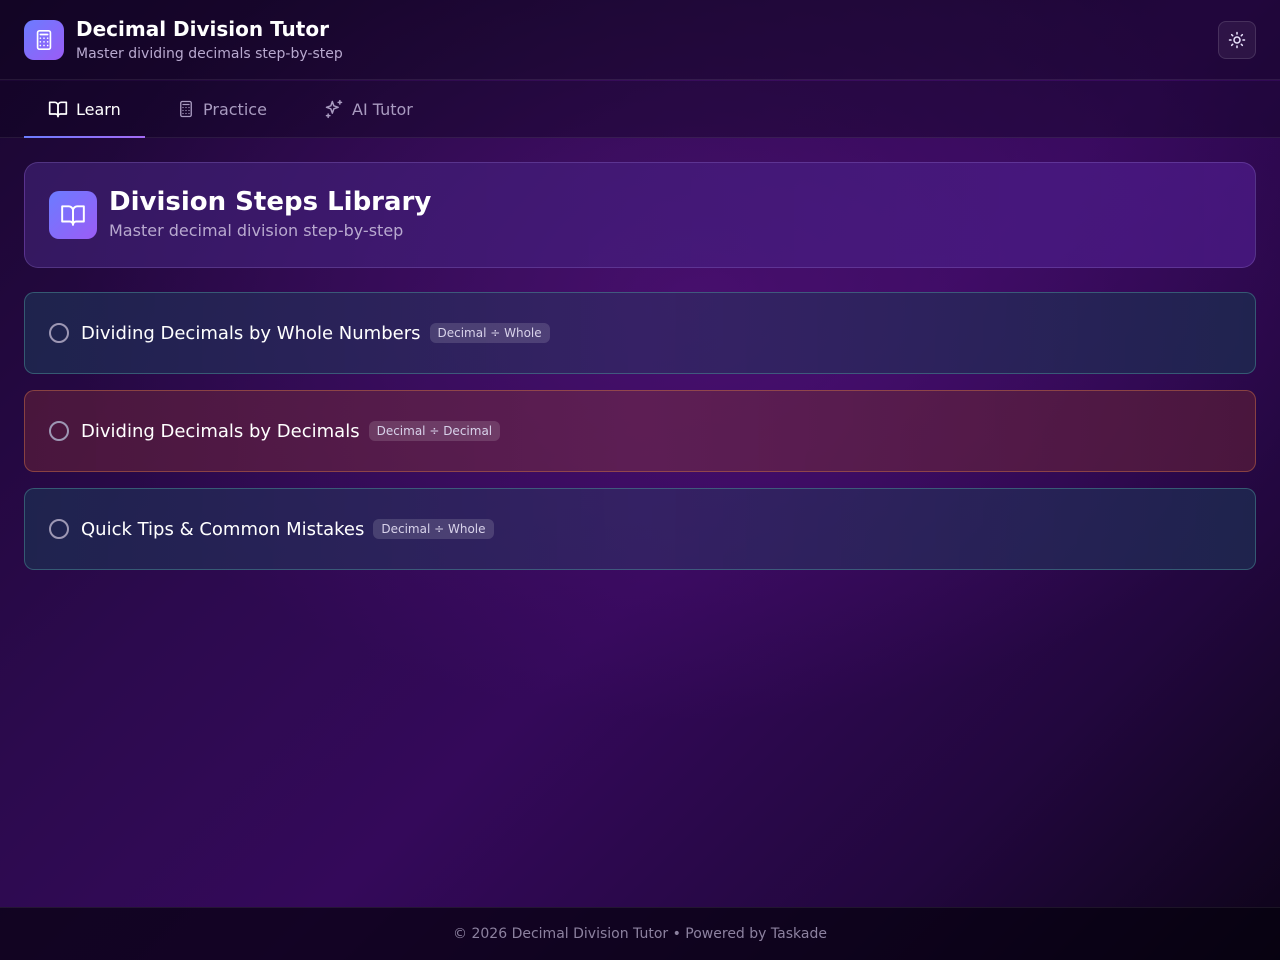 The width and height of the screenshot is (1280, 960). I want to click on theme-toggle-button, so click(1237, 40).